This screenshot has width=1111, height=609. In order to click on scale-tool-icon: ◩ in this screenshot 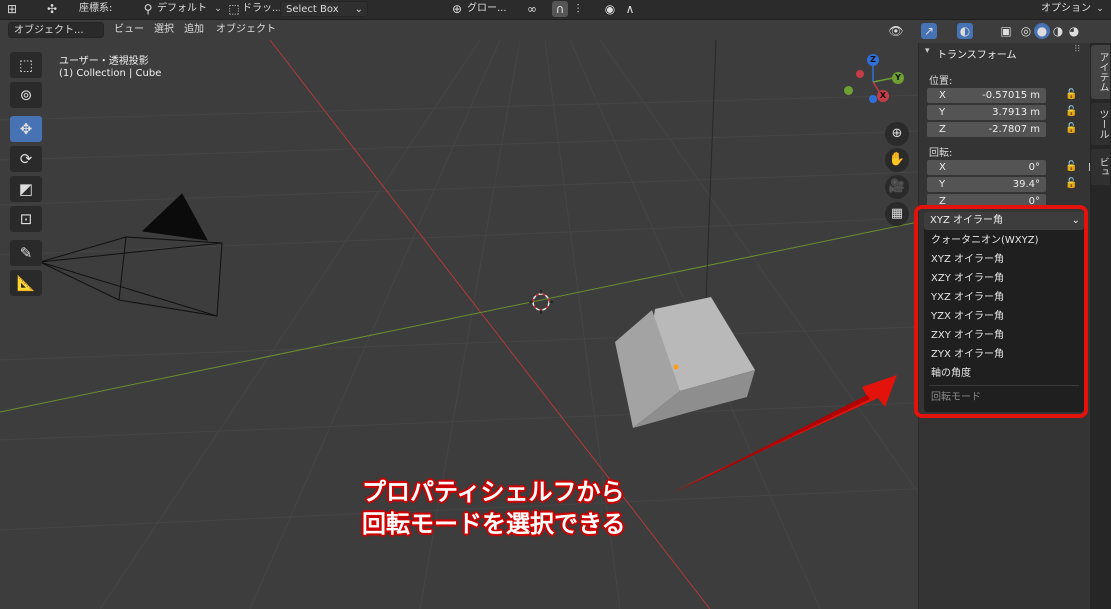, I will do `click(26, 189)`.